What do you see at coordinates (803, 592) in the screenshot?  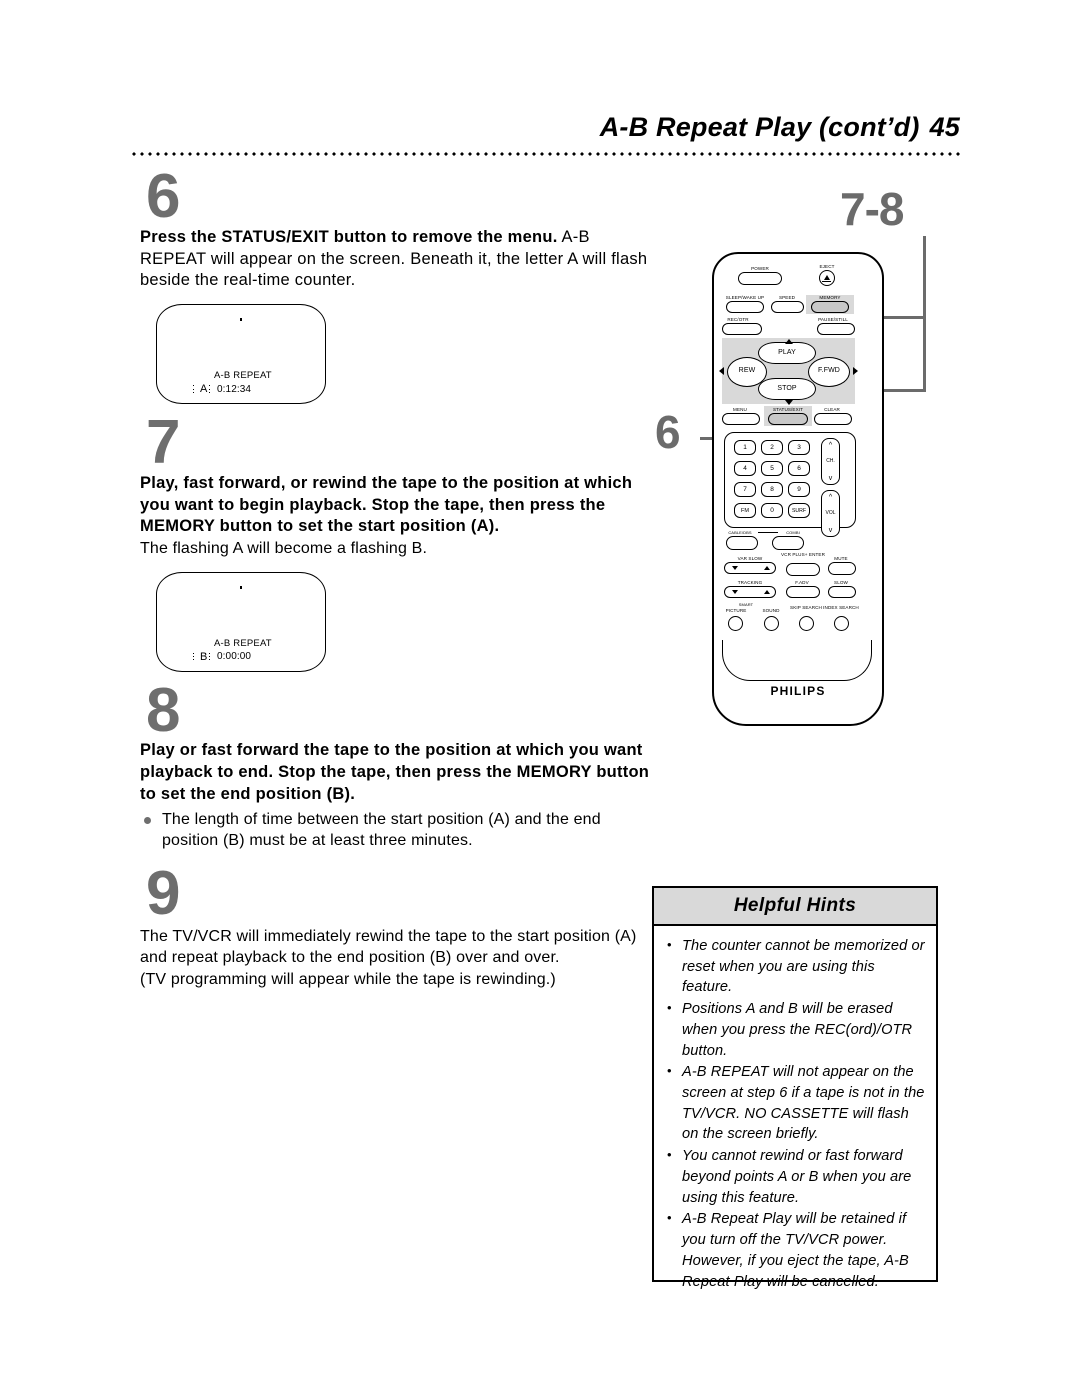 I see `f-adv-button` at bounding box center [803, 592].